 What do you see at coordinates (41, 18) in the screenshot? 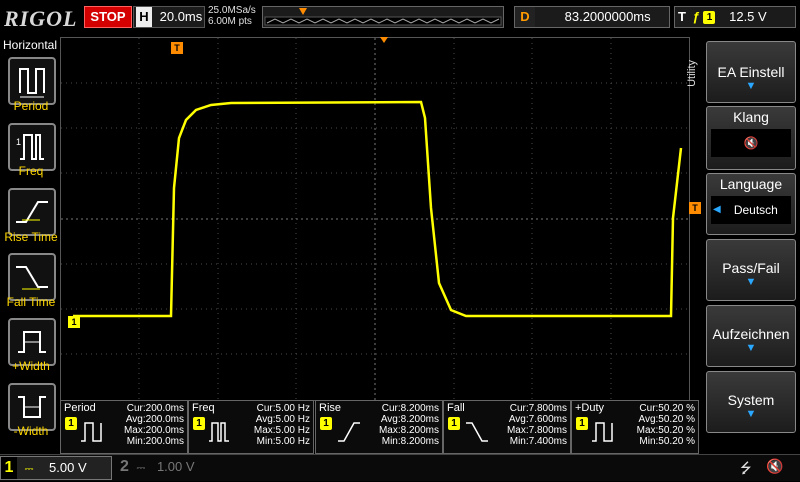
I see `rigol-logo: RIGOL` at bounding box center [41, 18].